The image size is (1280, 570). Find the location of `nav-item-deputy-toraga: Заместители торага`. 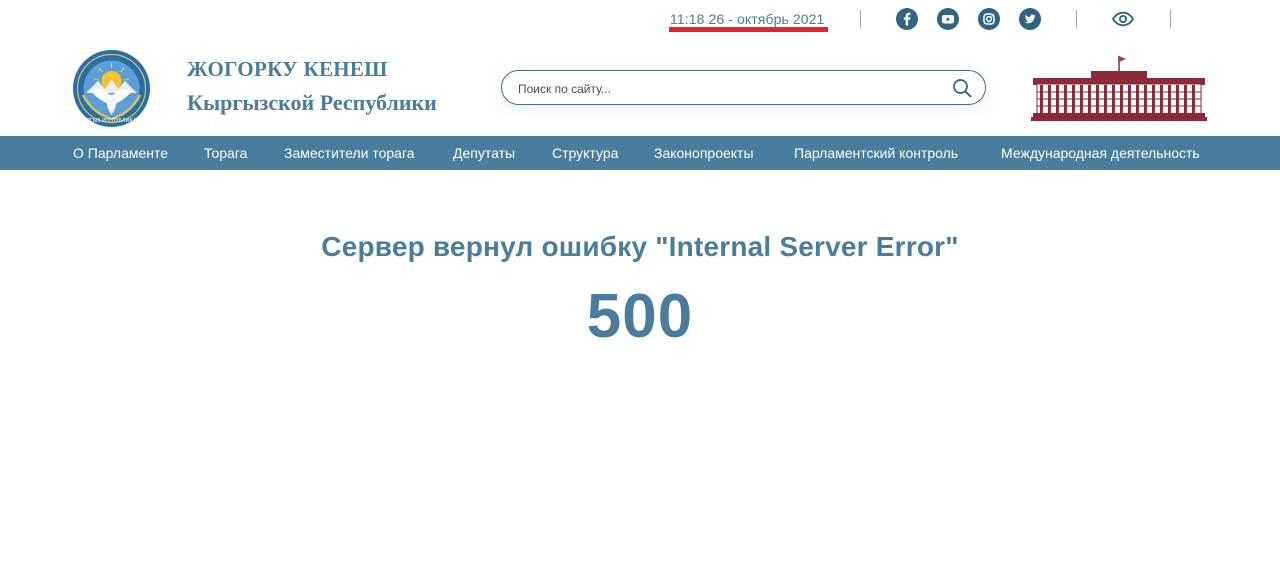

nav-item-deputy-toraga: Заместители торага is located at coordinates (349, 153).